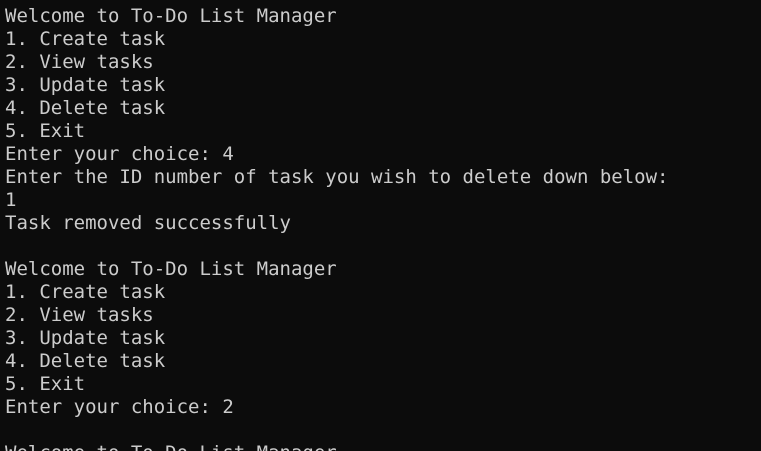 This screenshot has height=451, width=761. I want to click on terminal-line: Enter your choice: 4, so click(119, 154).